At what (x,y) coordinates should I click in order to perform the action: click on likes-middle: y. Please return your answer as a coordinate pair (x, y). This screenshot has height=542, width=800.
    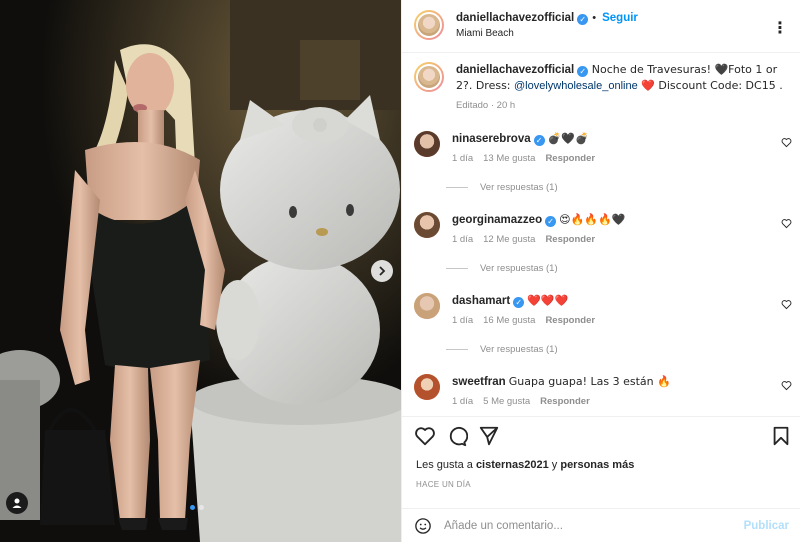
    Looking at the image, I should click on (554, 465).